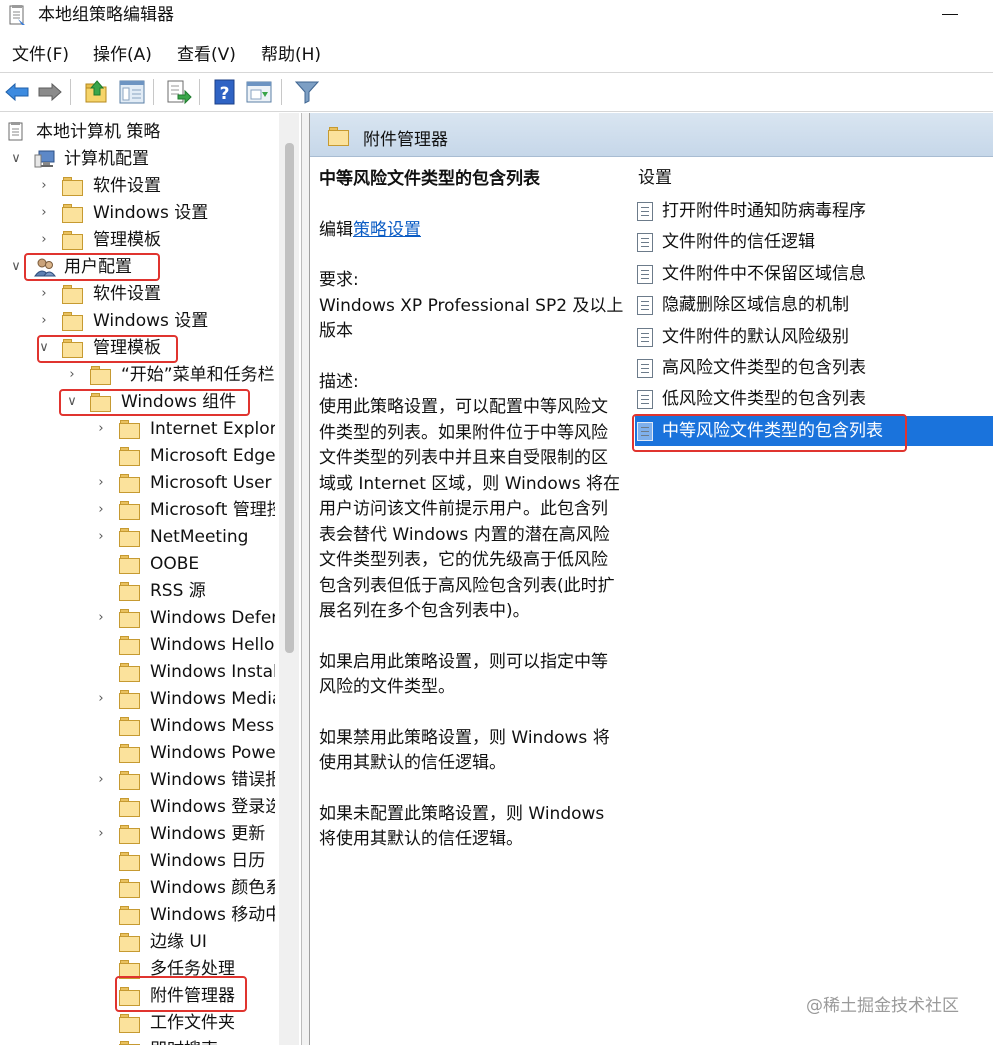 The height and width of the screenshot is (1045, 993). What do you see at coordinates (122, 55) in the screenshot?
I see `menu-action: 操作(A)` at bounding box center [122, 55].